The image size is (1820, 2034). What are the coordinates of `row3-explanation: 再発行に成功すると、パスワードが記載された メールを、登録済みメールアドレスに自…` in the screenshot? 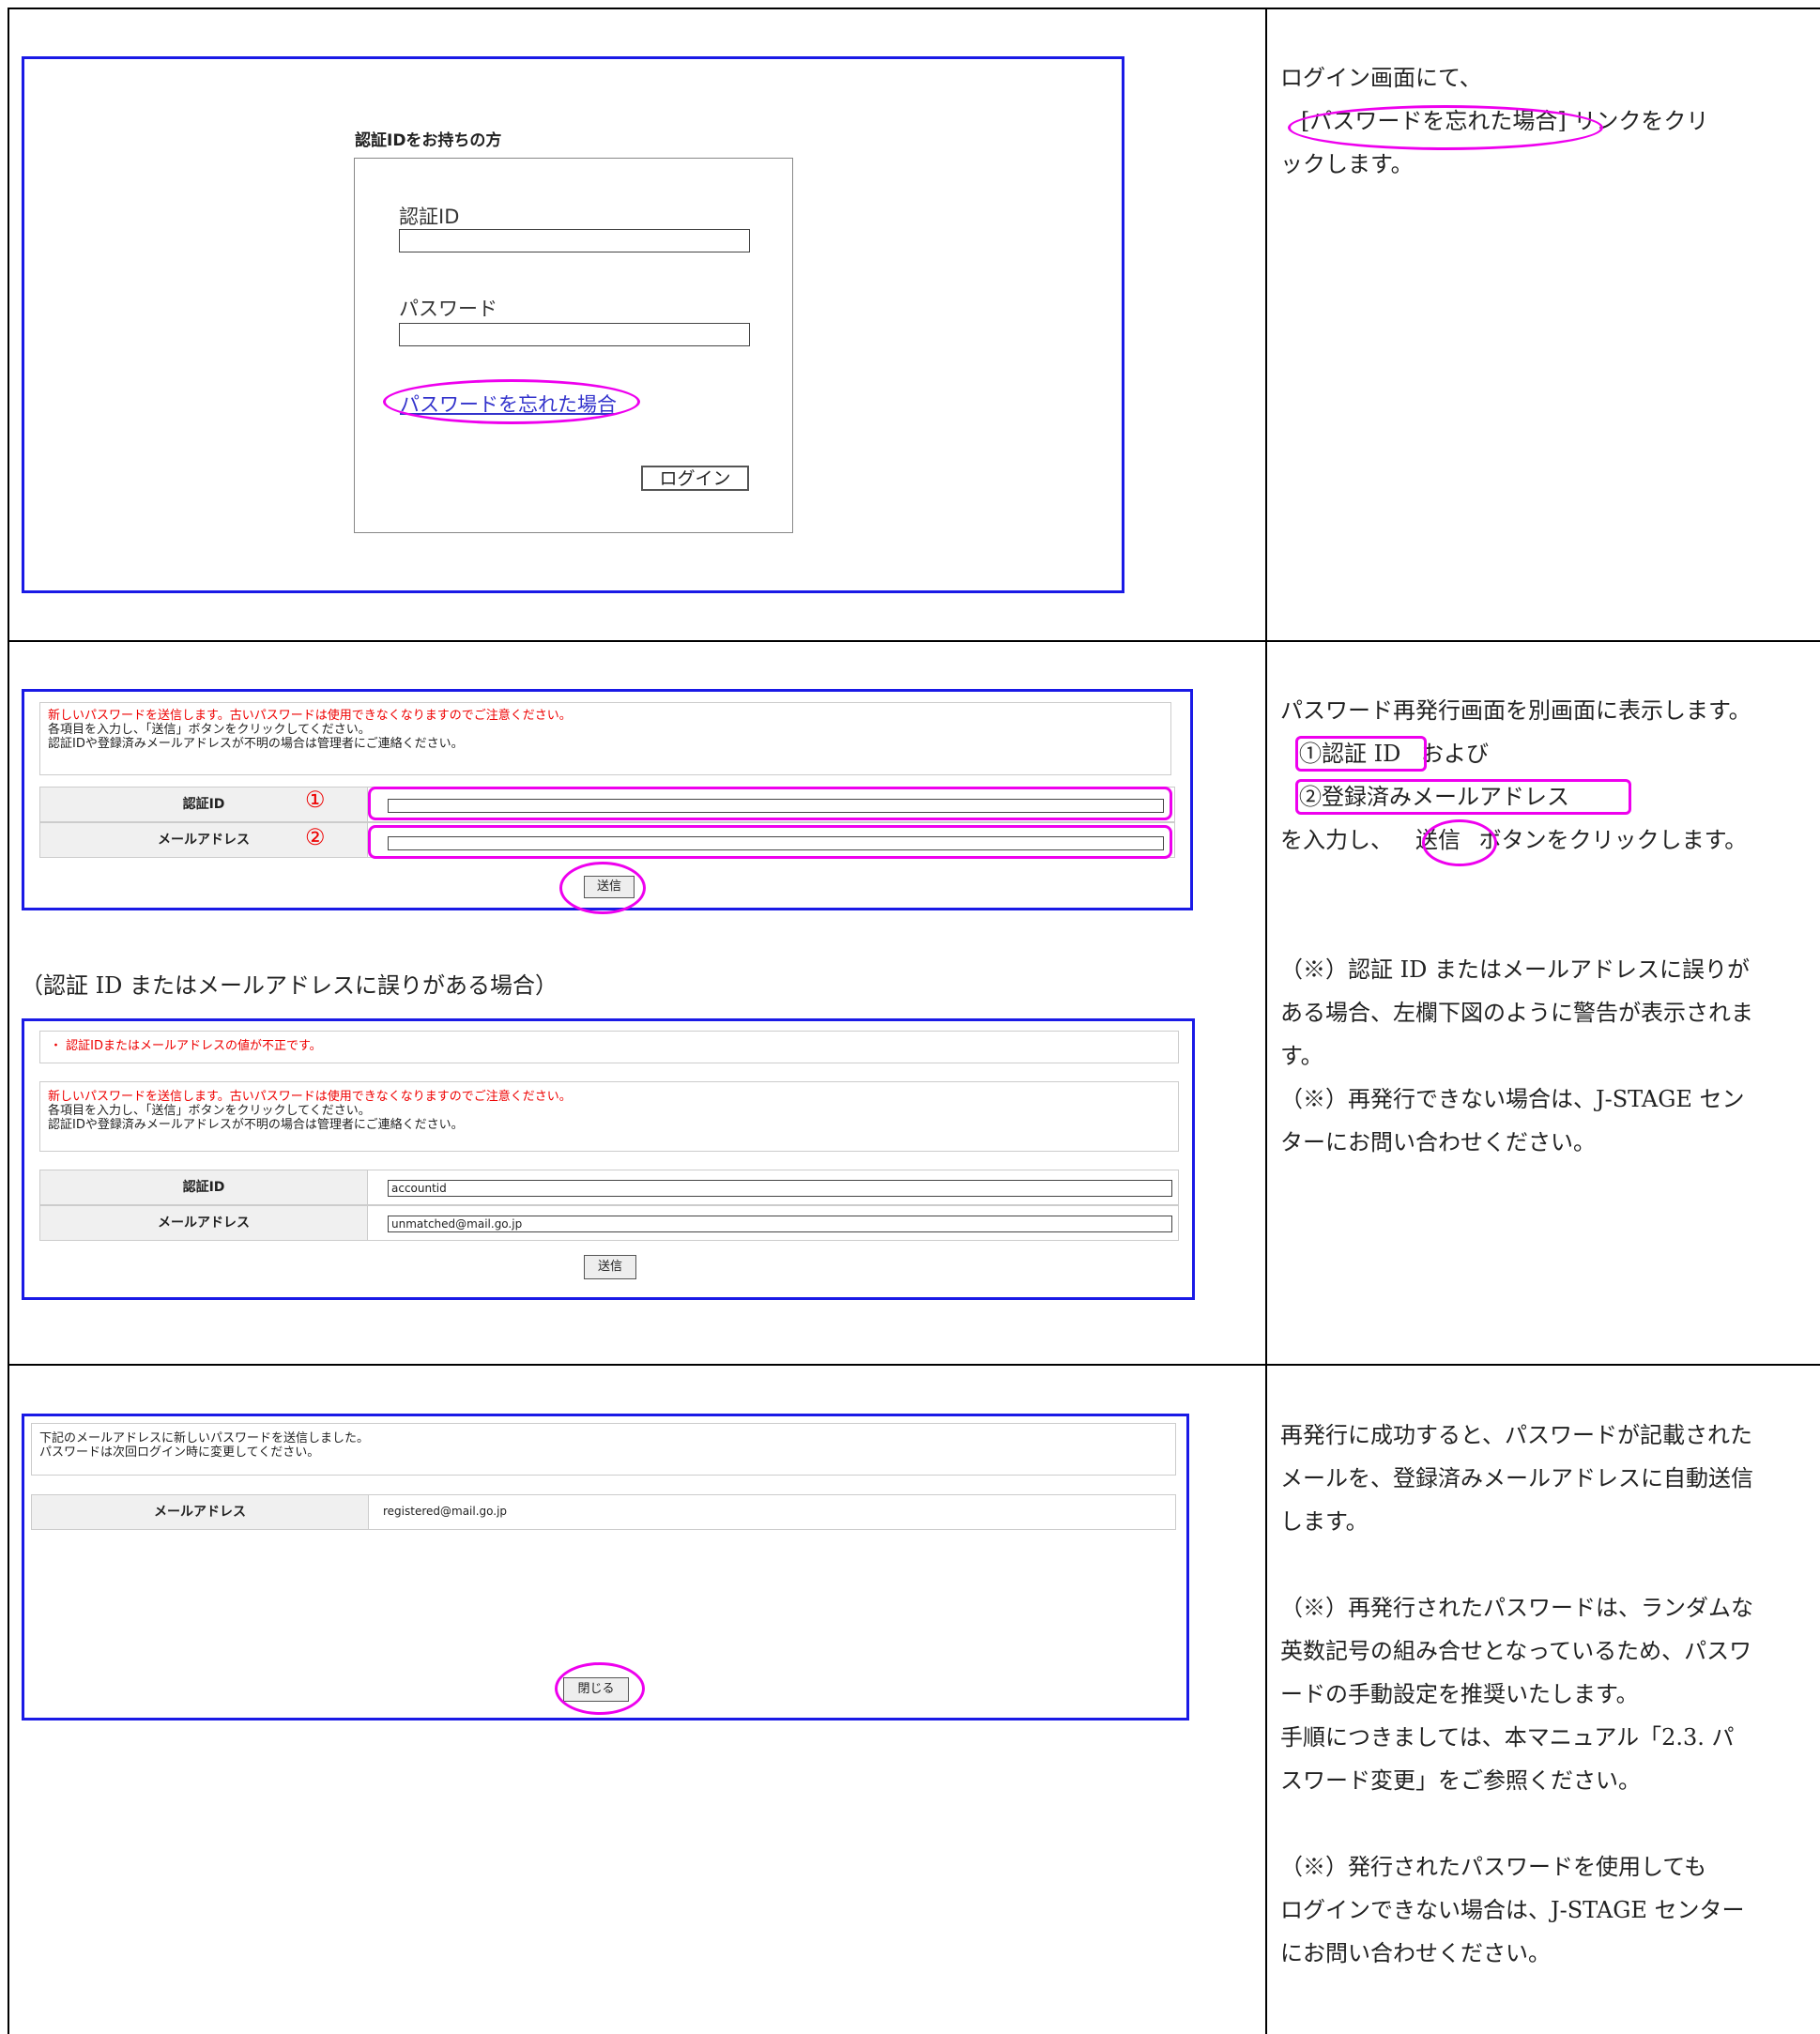 It's located at (1550, 1694).